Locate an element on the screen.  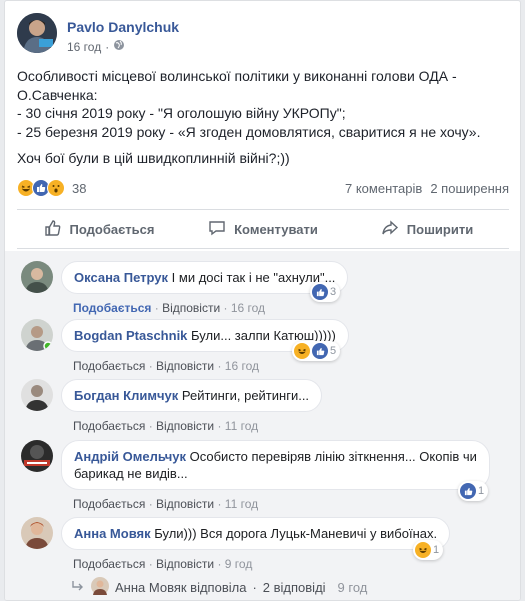
shares-count: 2 поширення is located at coordinates (469, 188).